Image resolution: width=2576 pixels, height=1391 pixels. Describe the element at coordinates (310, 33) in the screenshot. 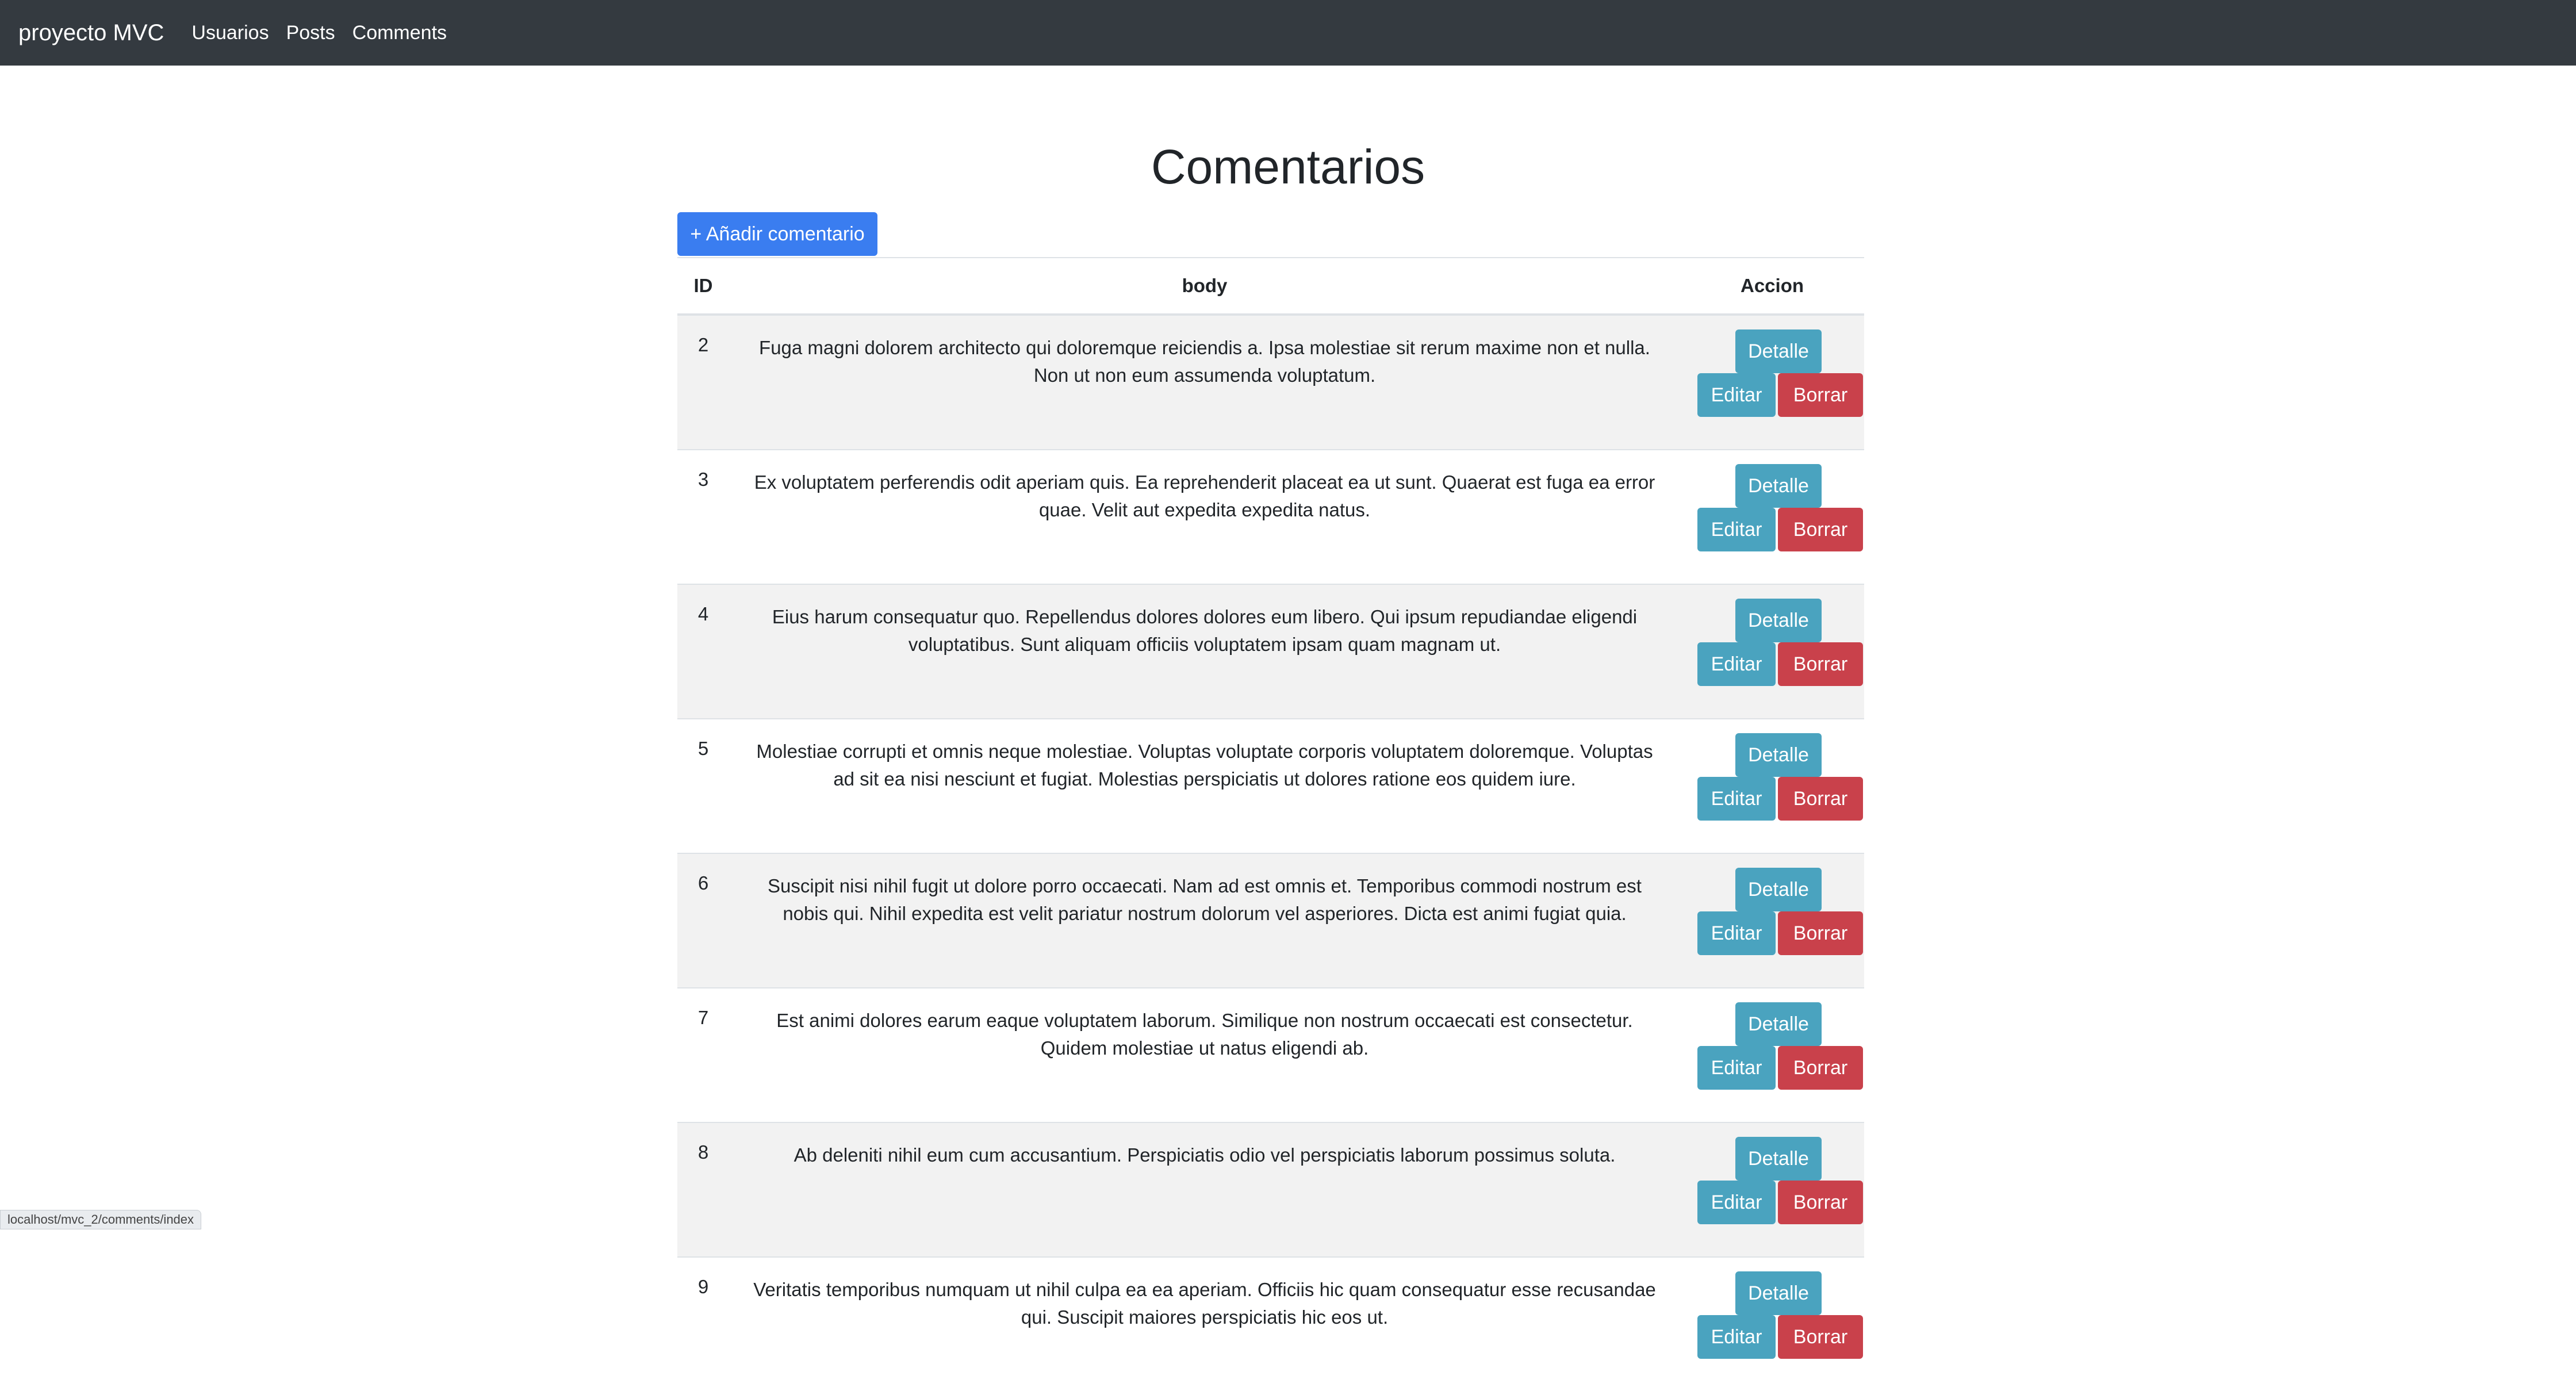

I see `nav-link-posts: Posts` at that location.